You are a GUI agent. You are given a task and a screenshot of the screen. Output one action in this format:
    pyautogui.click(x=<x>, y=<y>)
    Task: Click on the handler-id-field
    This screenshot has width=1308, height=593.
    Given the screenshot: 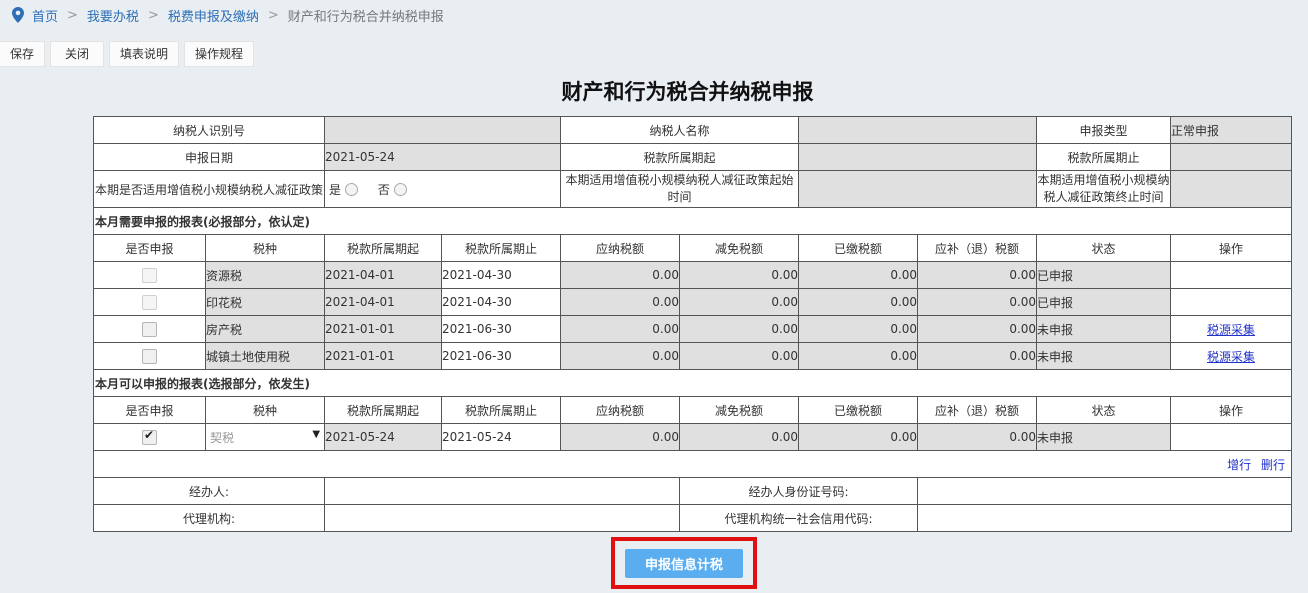 What is the action you would take?
    pyautogui.click(x=1105, y=491)
    